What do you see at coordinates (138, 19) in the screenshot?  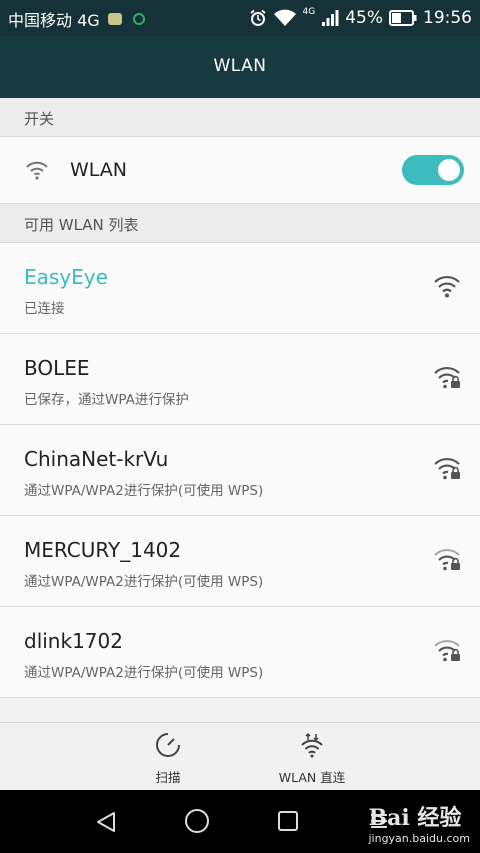 I see `account-icon` at bounding box center [138, 19].